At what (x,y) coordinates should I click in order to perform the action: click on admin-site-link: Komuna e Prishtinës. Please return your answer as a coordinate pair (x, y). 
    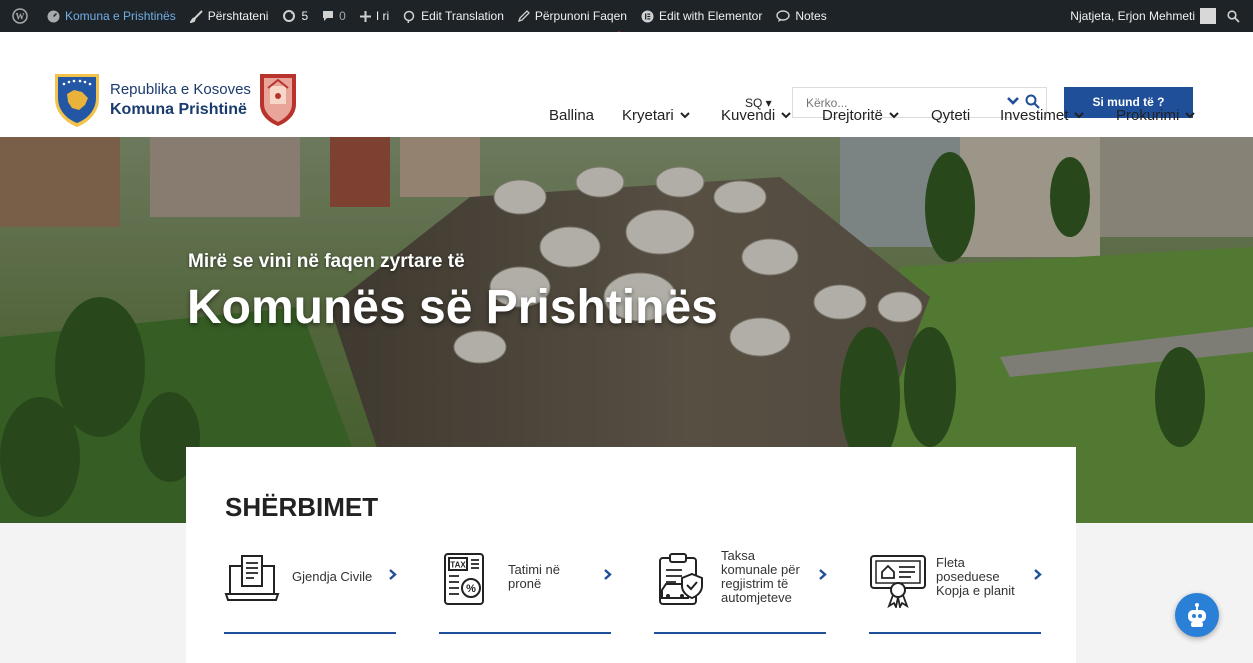
    Looking at the image, I should click on (111, 16).